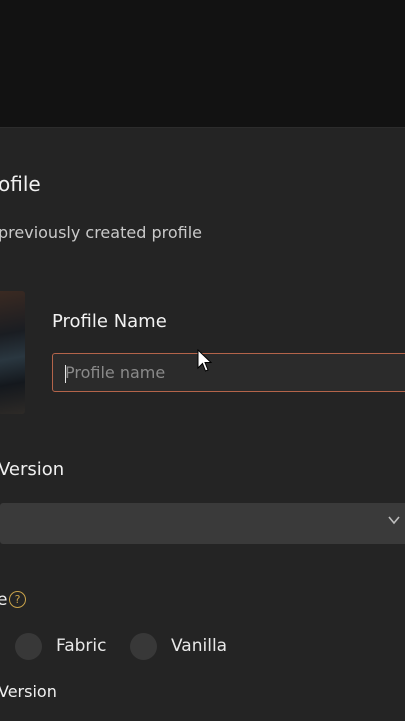  Describe the element at coordinates (199, 646) in the screenshot. I see `radio-label-vanilla: Vanilla` at that location.